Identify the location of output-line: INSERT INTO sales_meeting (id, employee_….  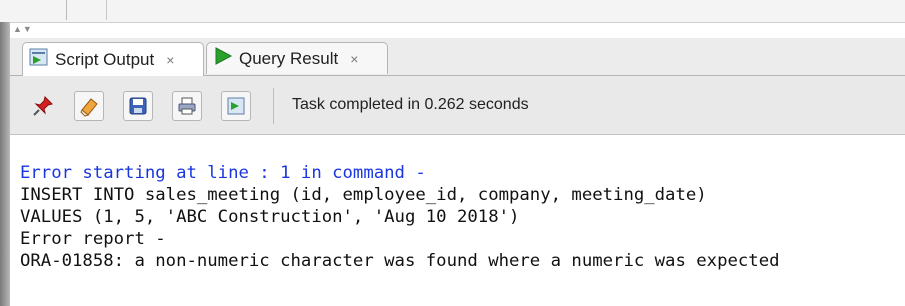
(363, 195).